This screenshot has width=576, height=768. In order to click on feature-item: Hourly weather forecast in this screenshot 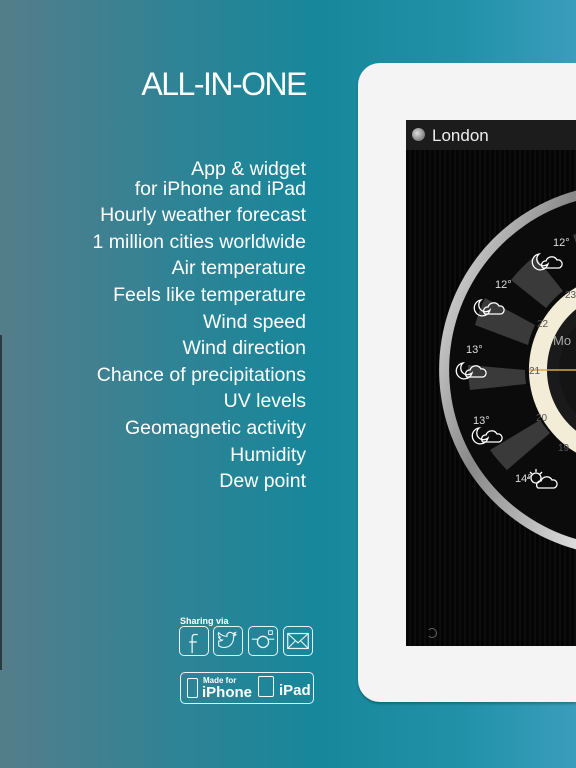, I will do `click(203, 215)`.